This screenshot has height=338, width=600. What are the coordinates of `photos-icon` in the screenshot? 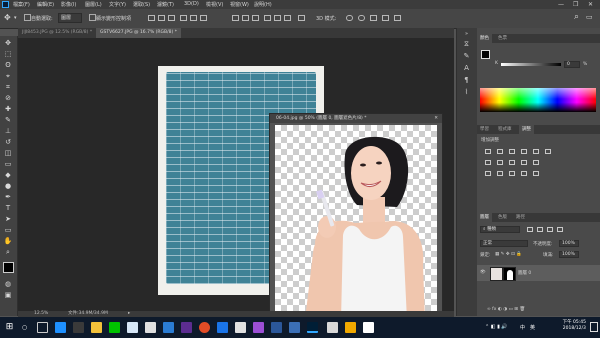 It's located at (294, 327).